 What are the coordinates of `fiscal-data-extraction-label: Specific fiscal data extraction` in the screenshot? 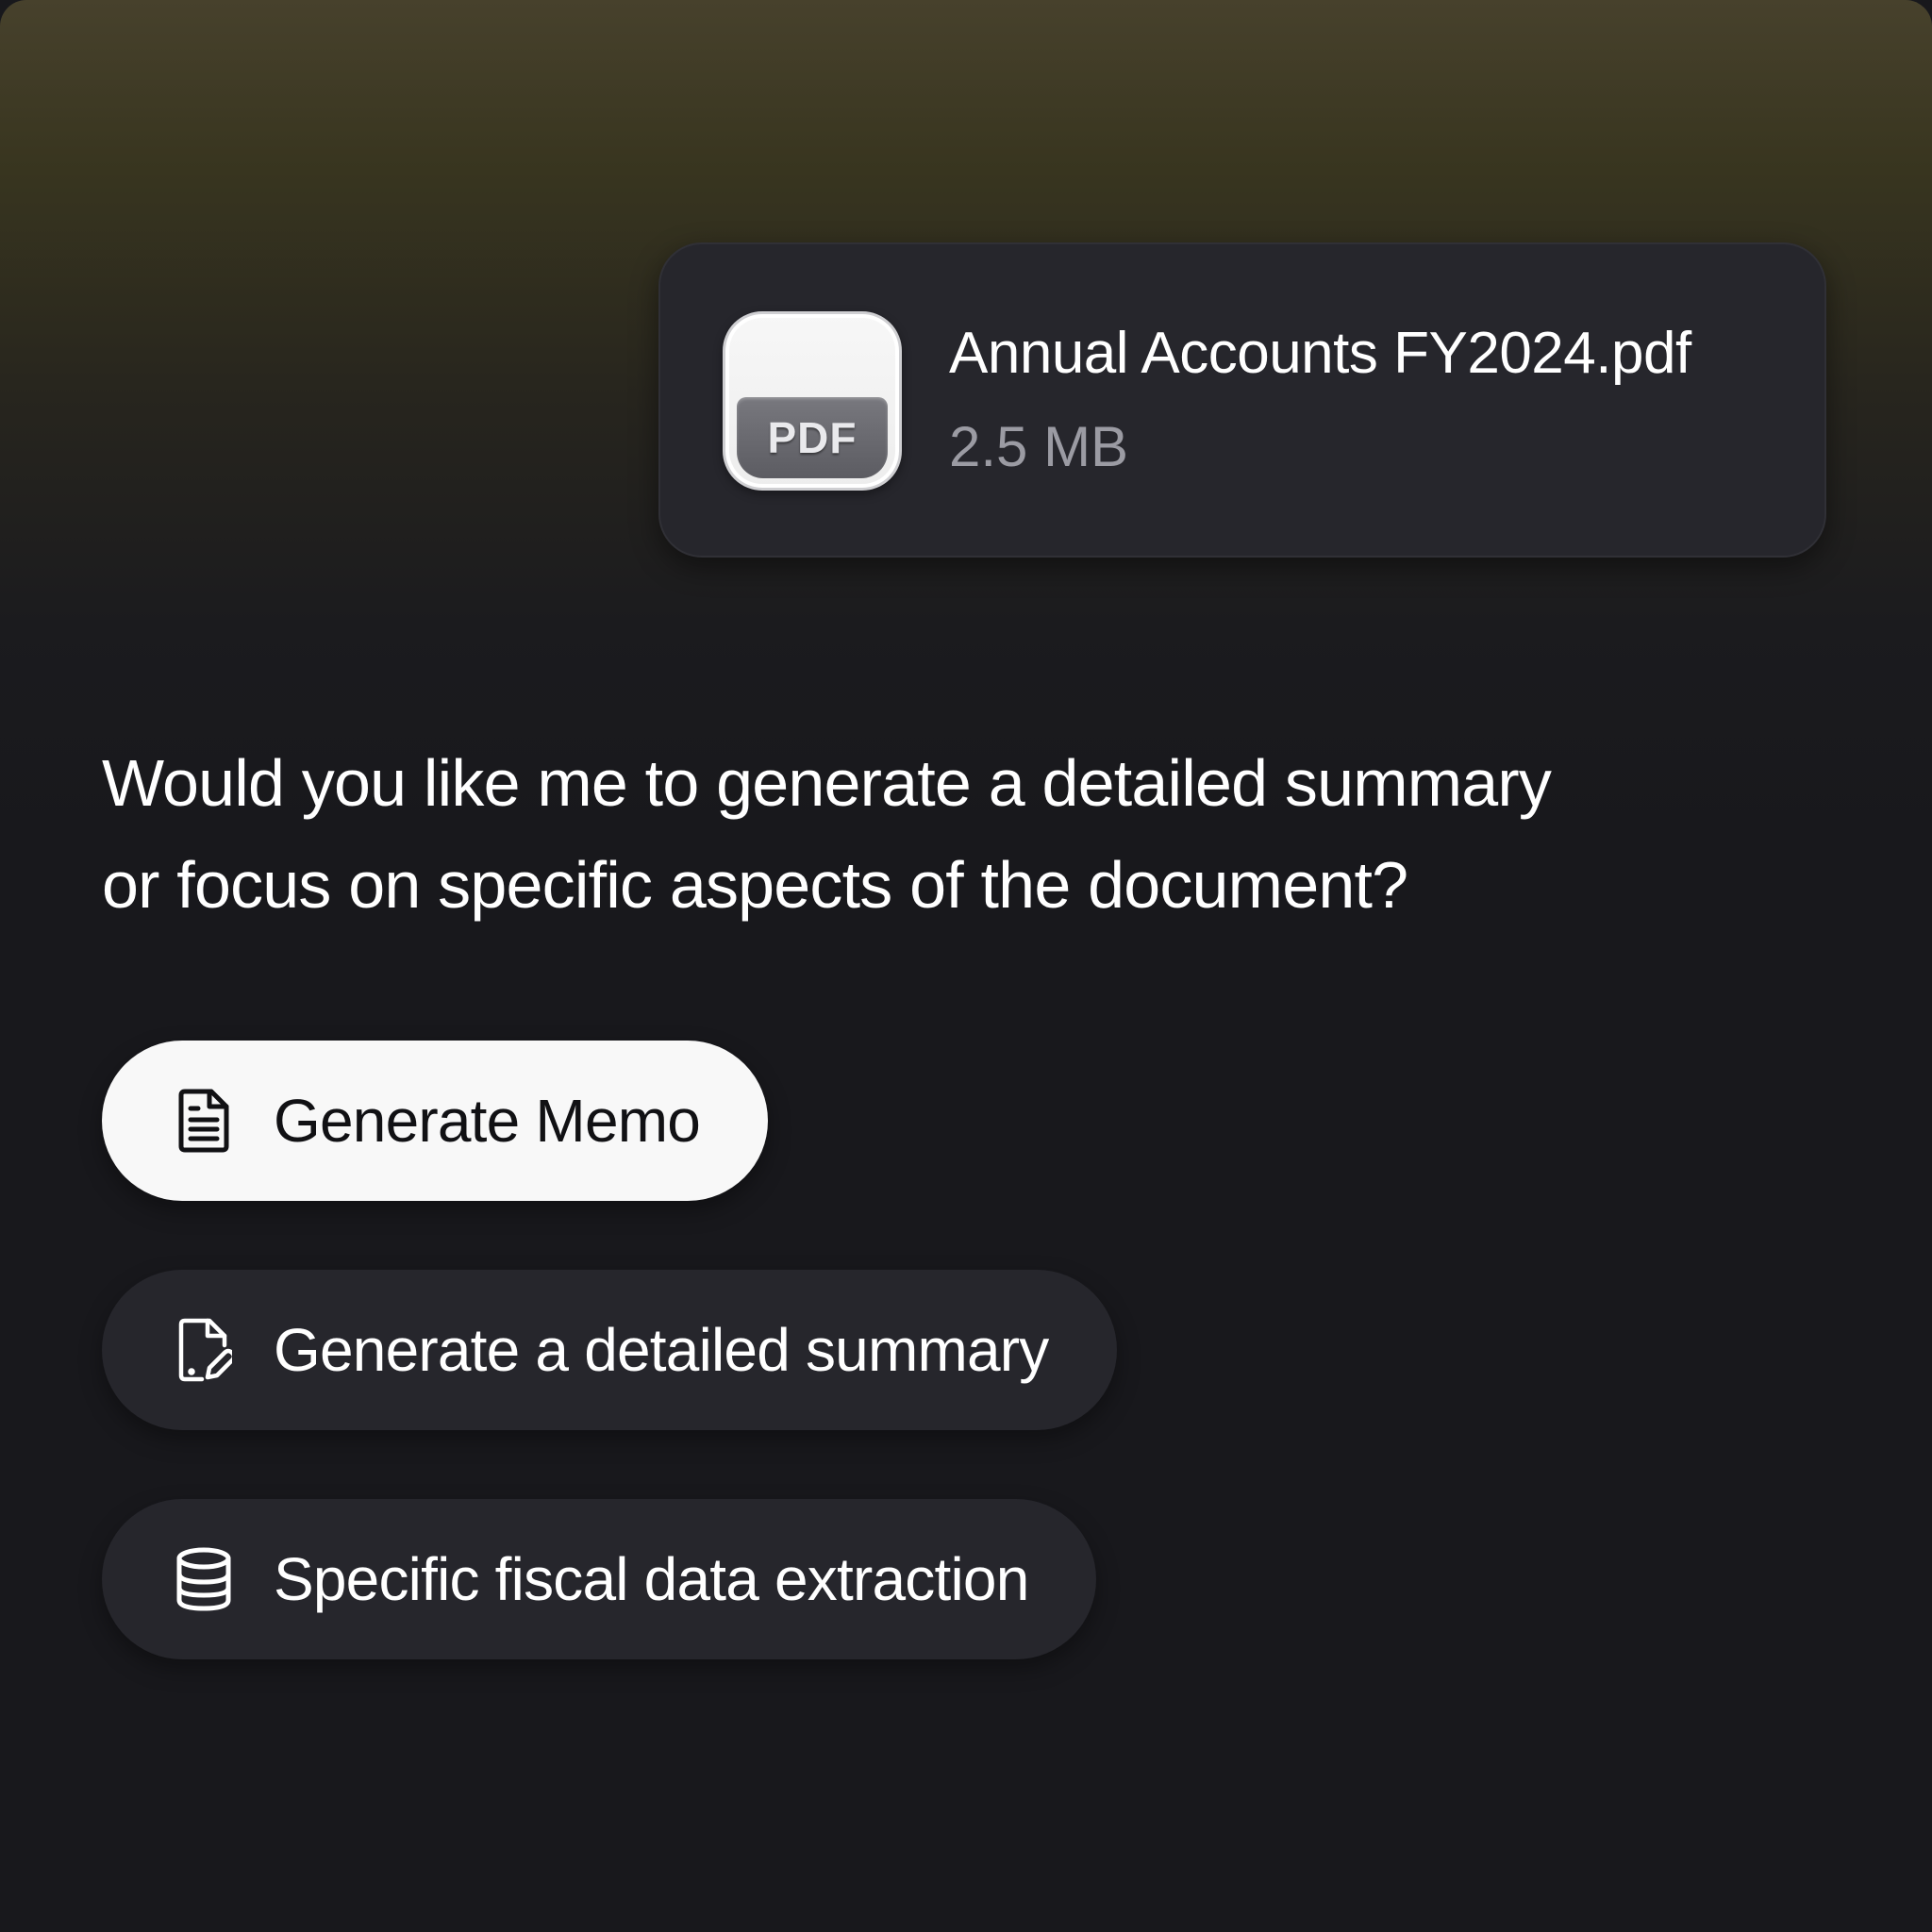 It's located at (652, 1579).